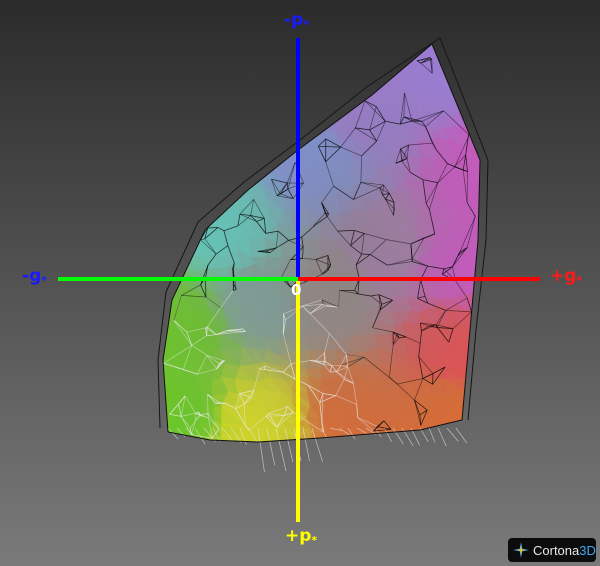 Image resolution: width=600 pixels, height=566 pixels. I want to click on brand-name-text: Cortona, so click(556, 550).